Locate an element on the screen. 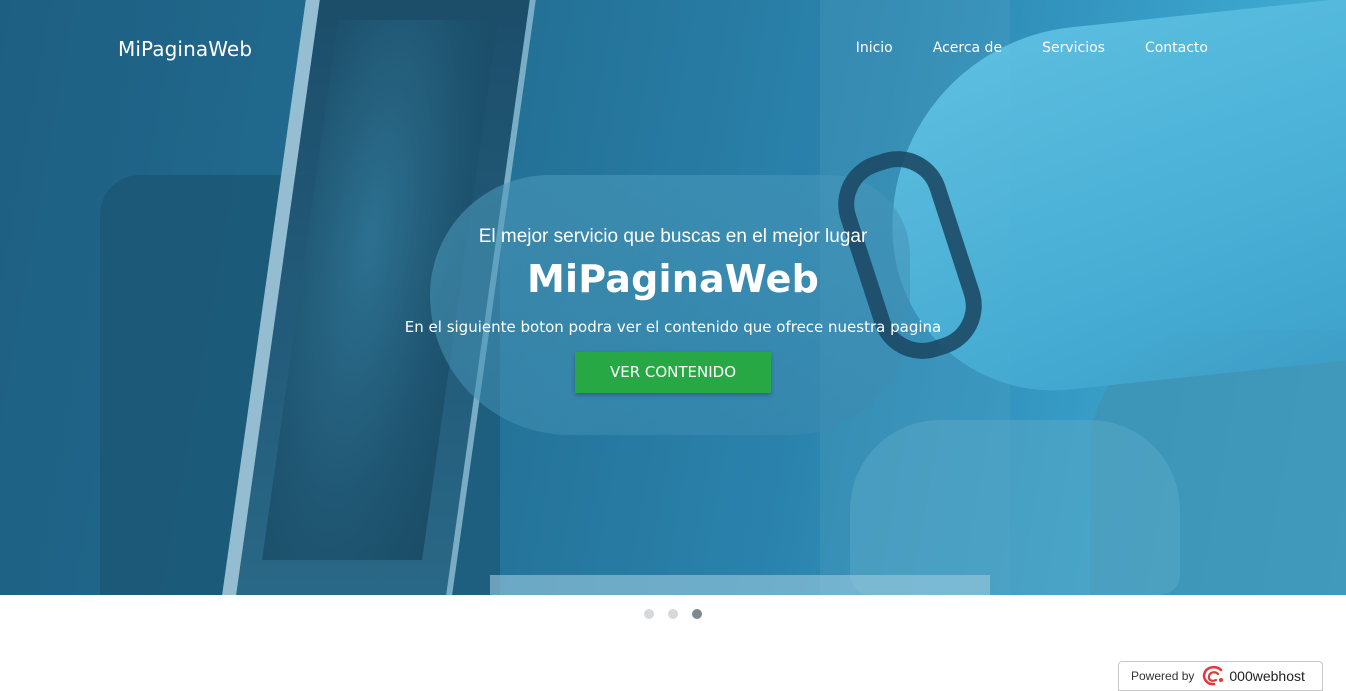 The width and height of the screenshot is (1346, 691). background-typing-hand is located at coordinates (1015, 507).